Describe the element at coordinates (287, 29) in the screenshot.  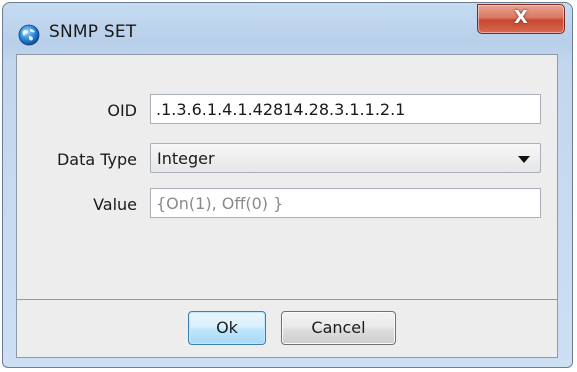
I see `title-bar: SNMP SET X` at that location.